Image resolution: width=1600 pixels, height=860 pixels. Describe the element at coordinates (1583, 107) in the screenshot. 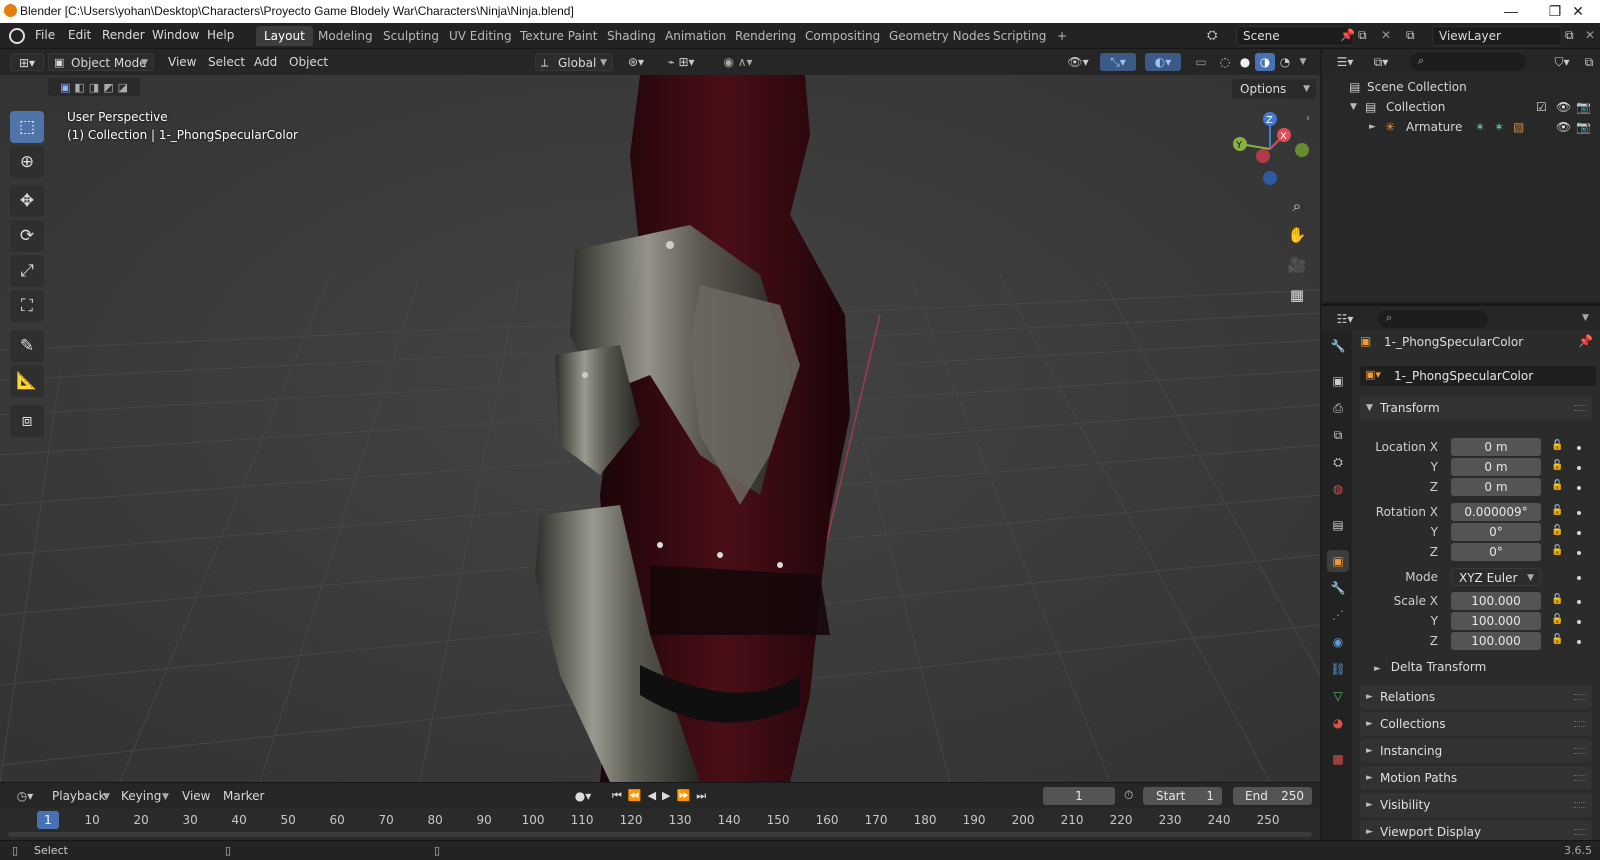

I see `render-camera-icon: 📷` at that location.